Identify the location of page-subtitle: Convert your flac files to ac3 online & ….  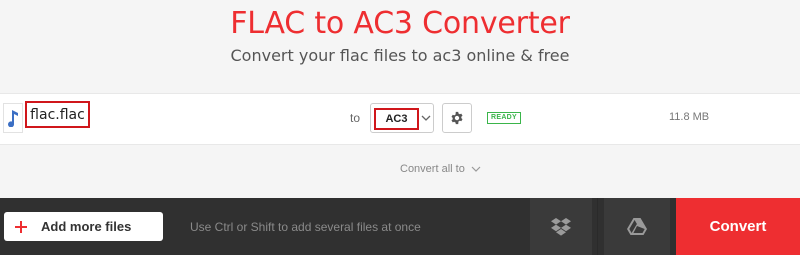
(400, 55).